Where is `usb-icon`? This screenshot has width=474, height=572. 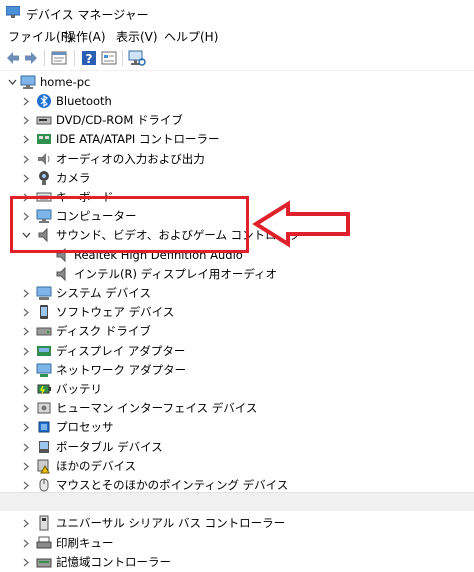 usb-icon is located at coordinates (44, 523).